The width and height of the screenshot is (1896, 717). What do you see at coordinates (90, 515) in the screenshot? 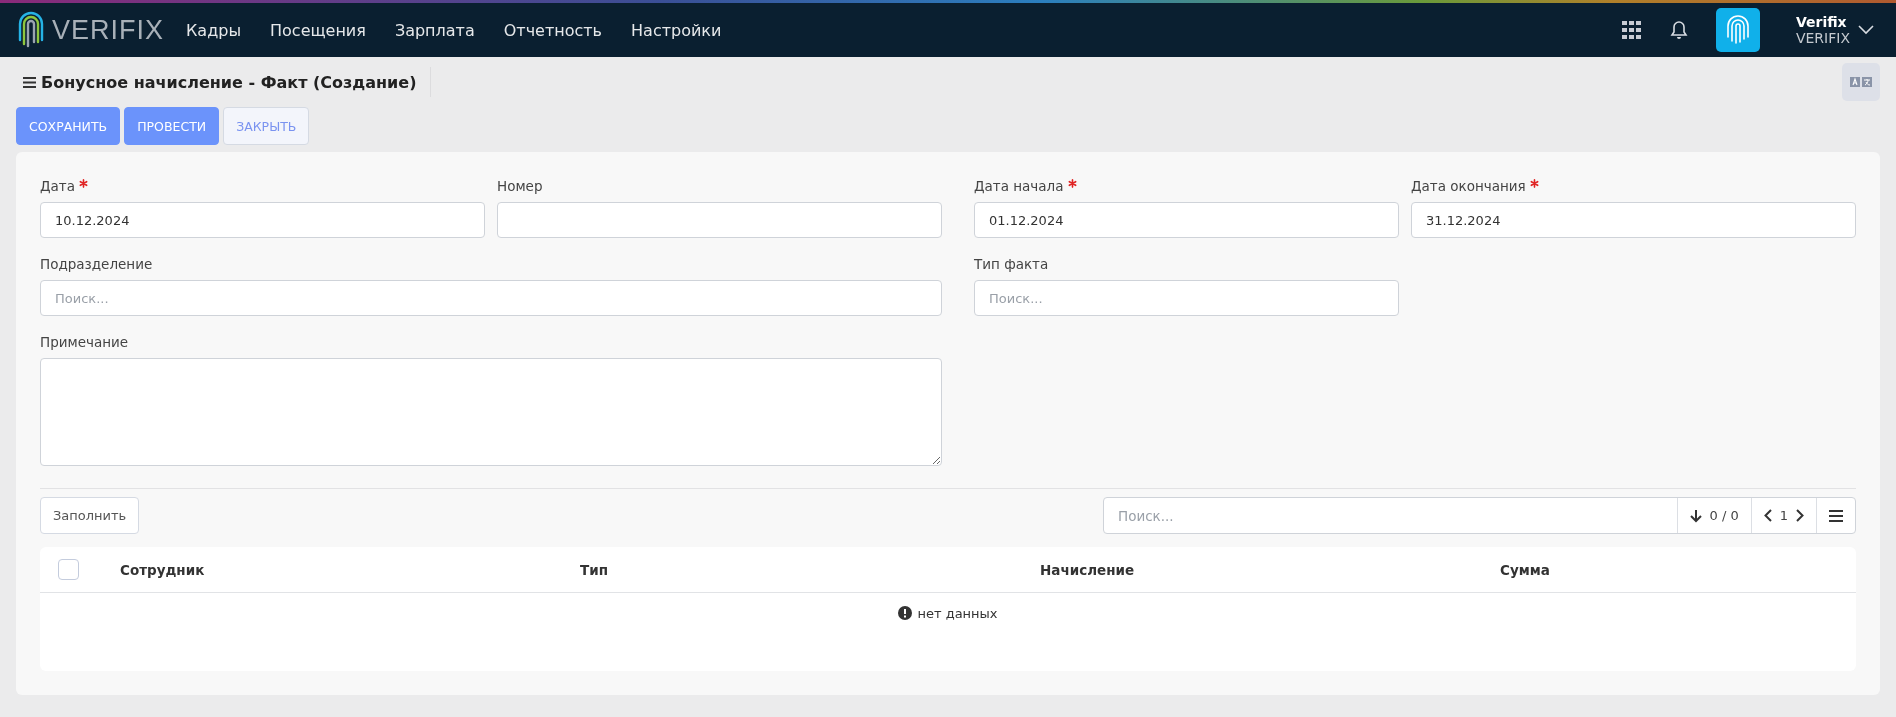
I see `fill-button: Заполнить` at bounding box center [90, 515].